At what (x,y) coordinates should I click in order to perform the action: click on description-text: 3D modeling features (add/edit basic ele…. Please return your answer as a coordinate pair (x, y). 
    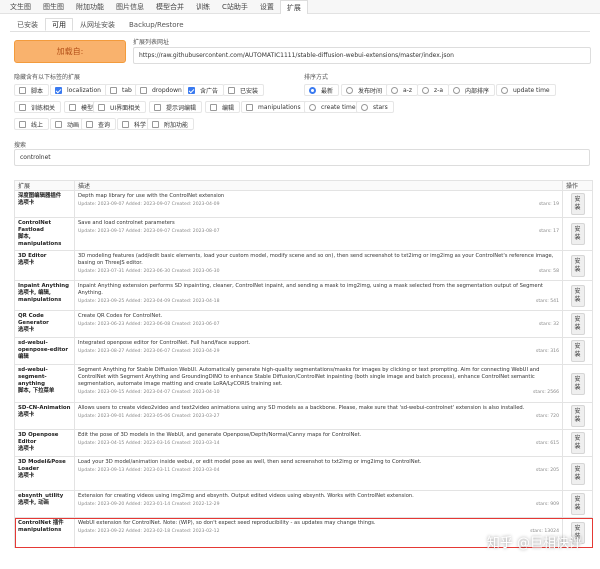
    Looking at the image, I should click on (316, 259).